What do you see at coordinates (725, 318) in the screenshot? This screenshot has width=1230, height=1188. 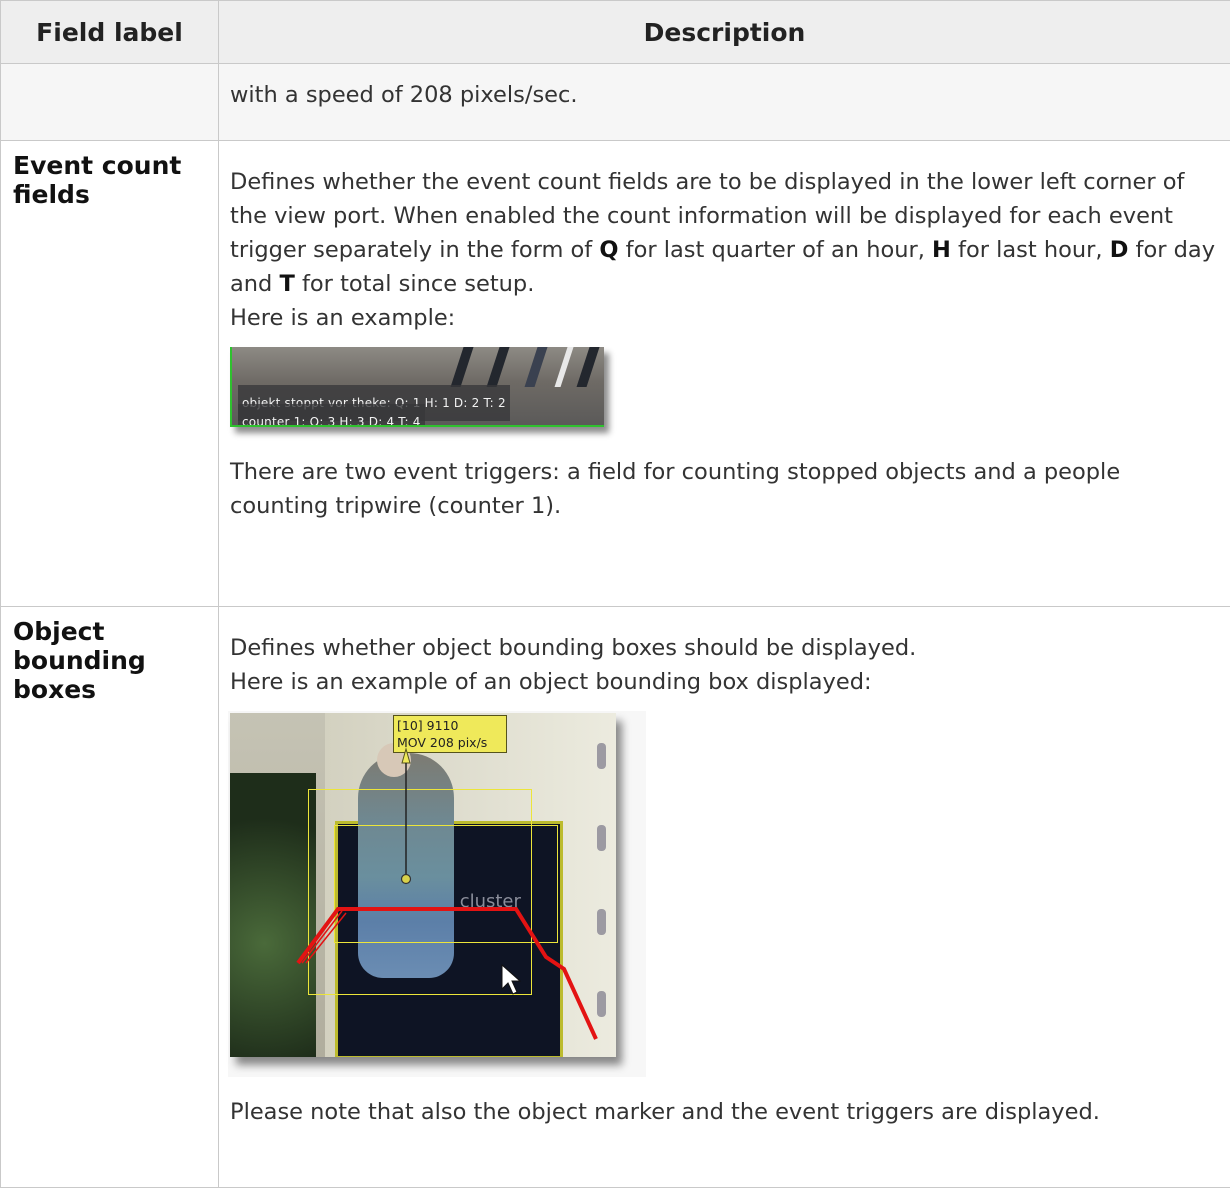 I see `example-intro: Here is an example:` at bounding box center [725, 318].